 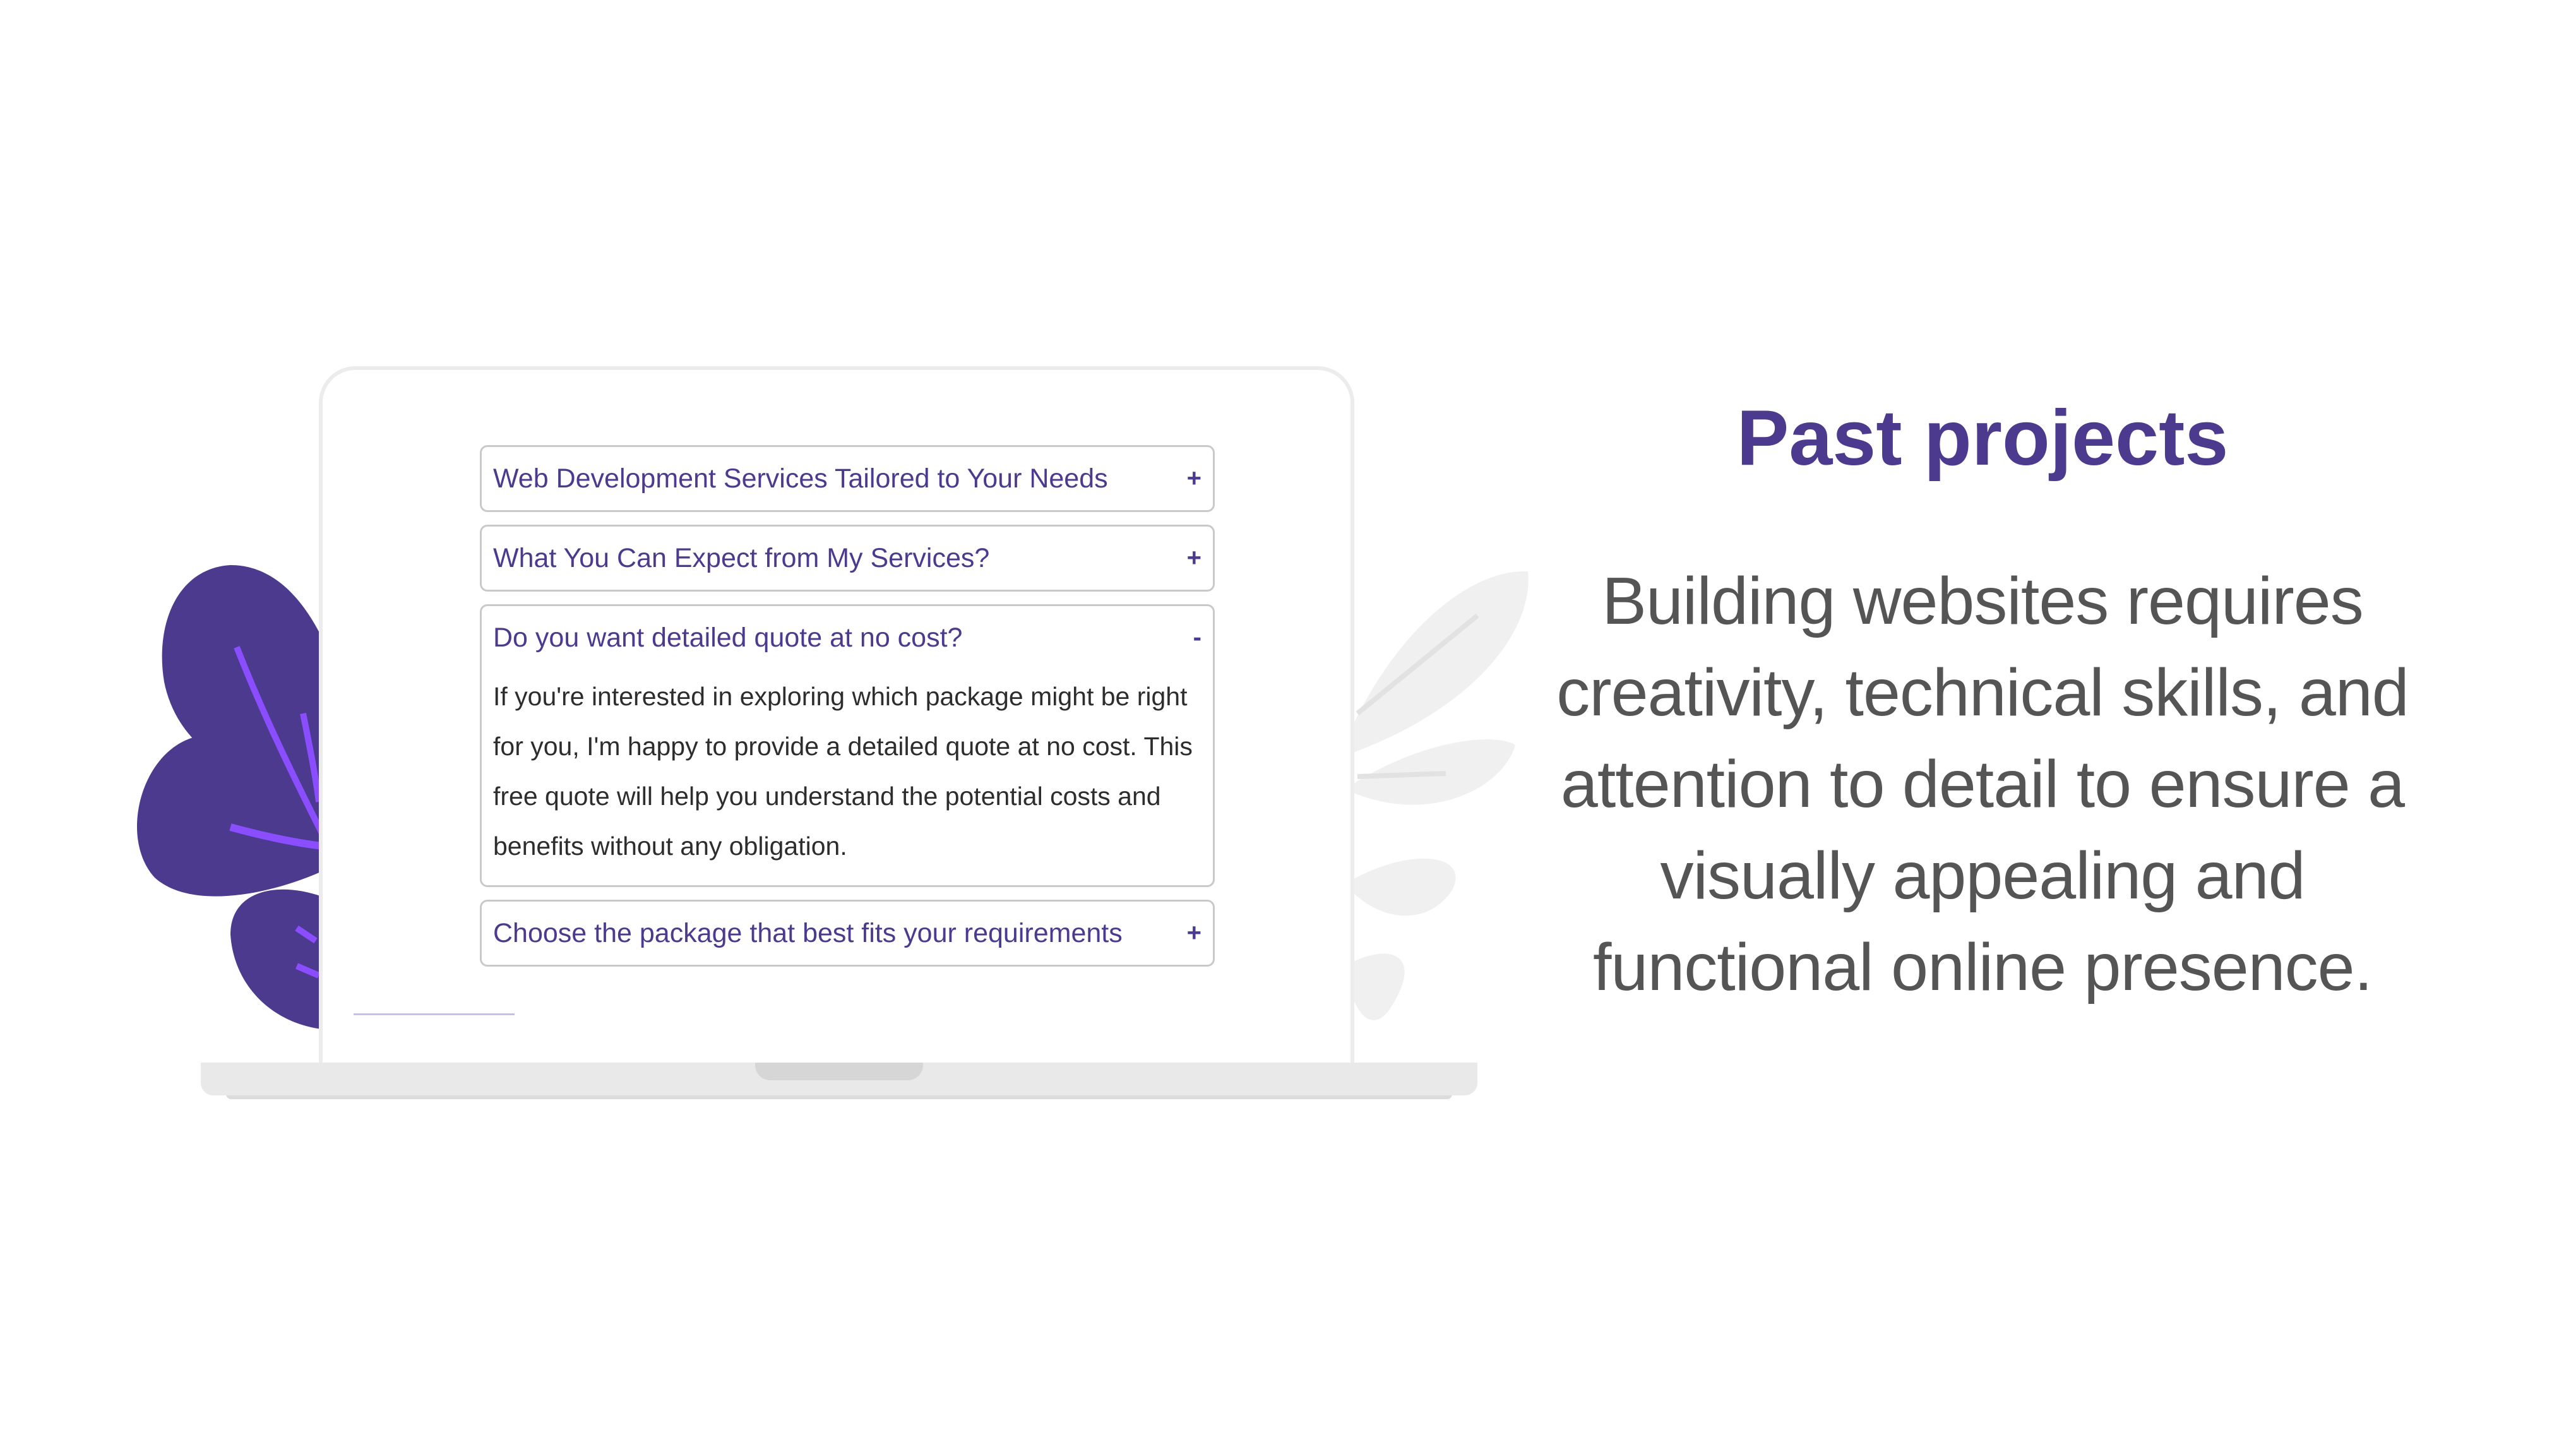 What do you see at coordinates (434, 1014) in the screenshot?
I see `screen-accent-line` at bounding box center [434, 1014].